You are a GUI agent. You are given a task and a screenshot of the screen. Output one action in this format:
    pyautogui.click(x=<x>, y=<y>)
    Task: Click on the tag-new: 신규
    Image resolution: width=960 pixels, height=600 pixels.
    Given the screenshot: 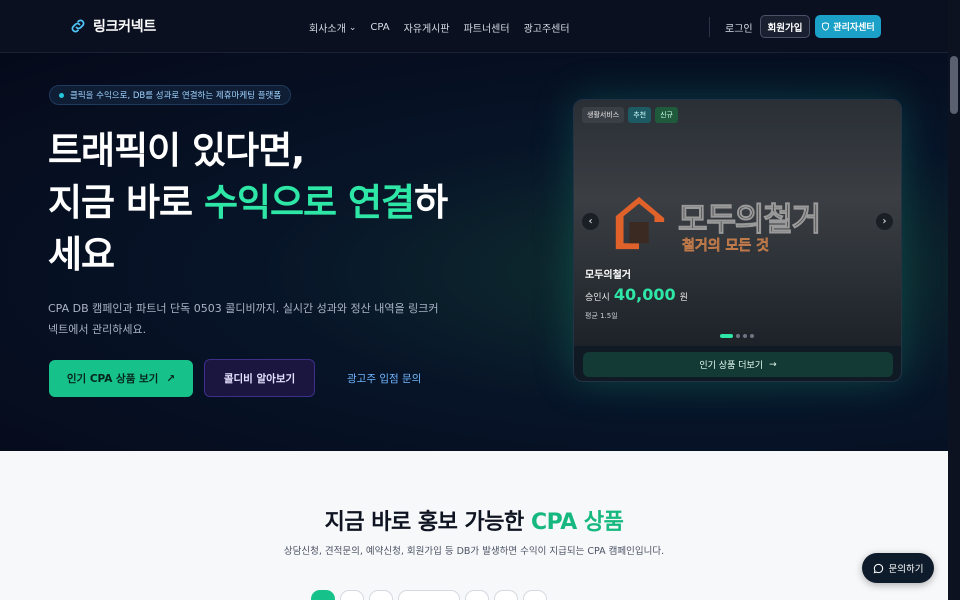 What is the action you would take?
    pyautogui.click(x=666, y=115)
    